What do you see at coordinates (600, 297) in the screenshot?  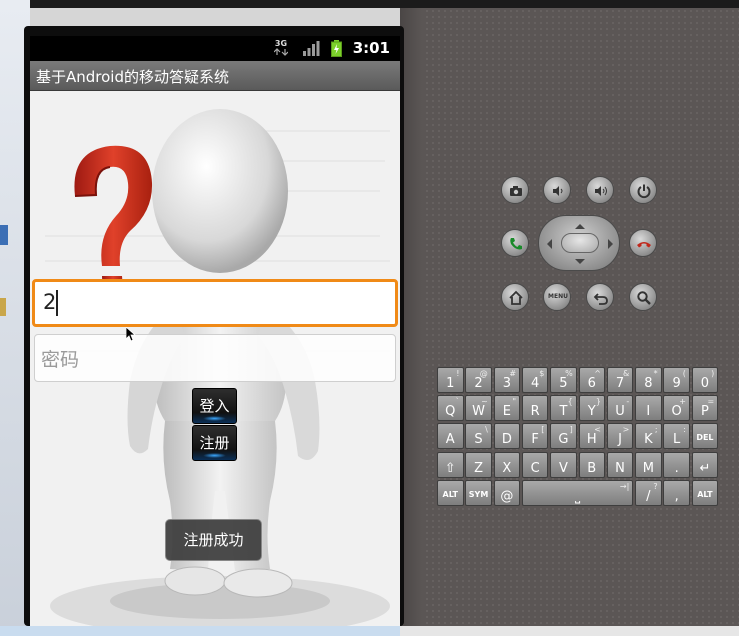 I see `back-button` at bounding box center [600, 297].